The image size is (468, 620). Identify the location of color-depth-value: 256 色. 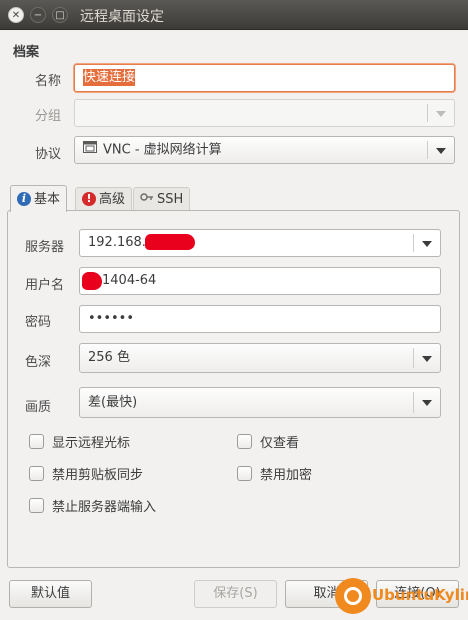
(109, 357).